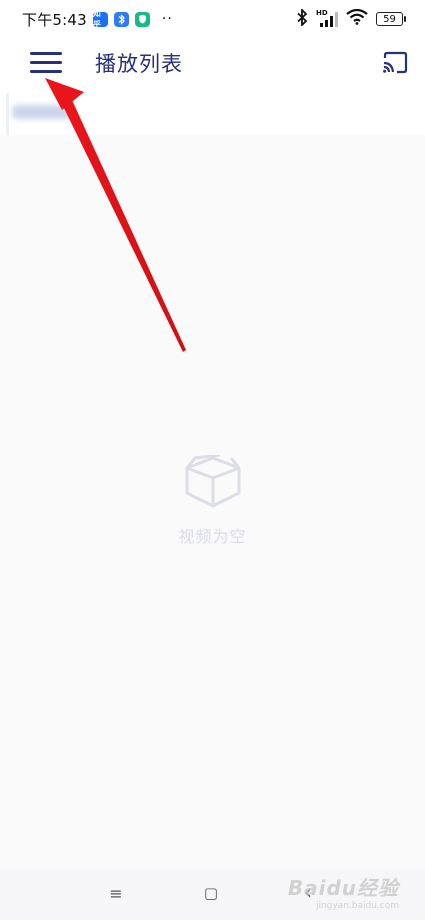  Describe the element at coordinates (212, 63) in the screenshot. I see `app-header: 播放列表` at that location.